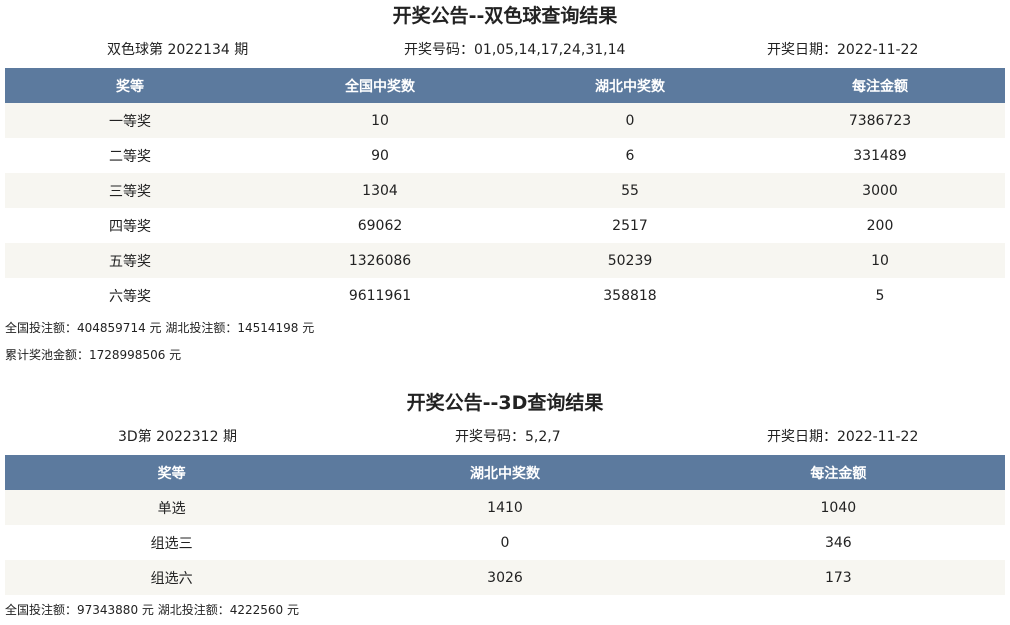 The width and height of the screenshot is (1010, 625). What do you see at coordinates (380, 190) in the screenshot?
I see `national-winners: 1304` at bounding box center [380, 190].